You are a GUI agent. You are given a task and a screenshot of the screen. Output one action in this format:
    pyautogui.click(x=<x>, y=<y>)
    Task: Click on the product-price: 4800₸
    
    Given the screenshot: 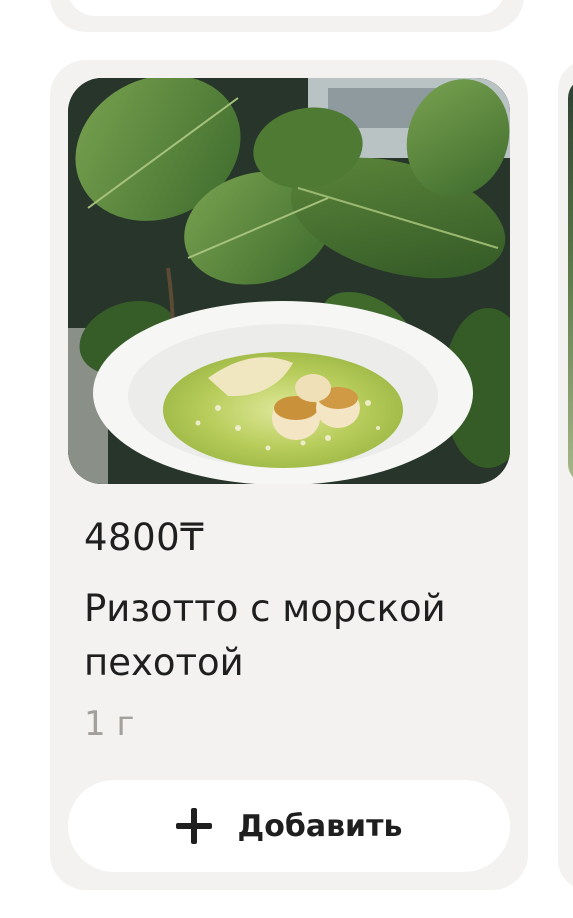 What is the action you would take?
    pyautogui.click(x=144, y=537)
    